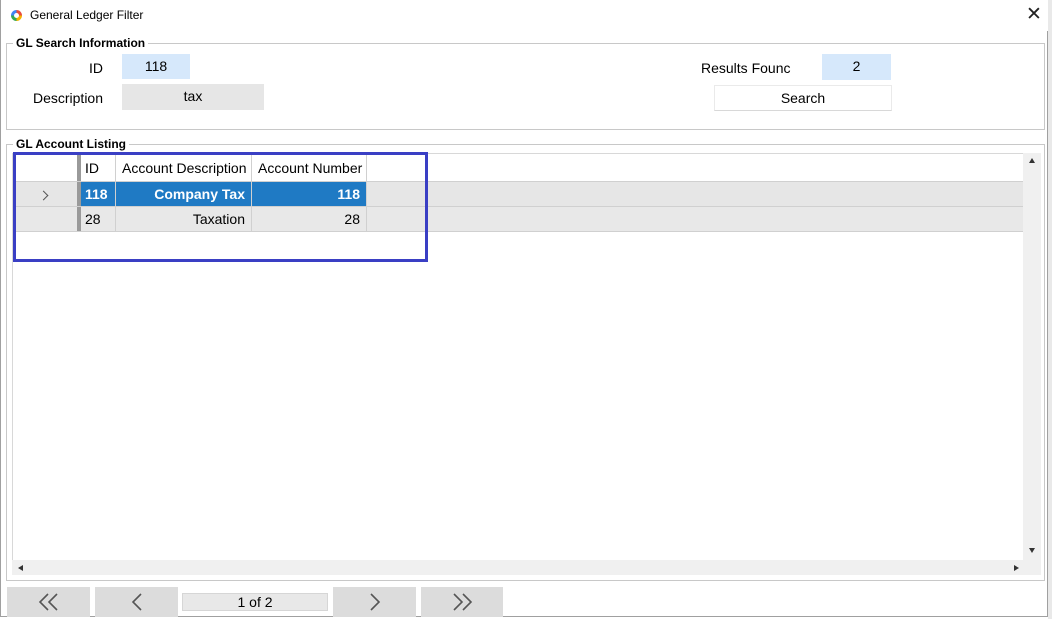  What do you see at coordinates (81, 43) in the screenshot?
I see `gl-search-information-legend: GL Search Information` at bounding box center [81, 43].